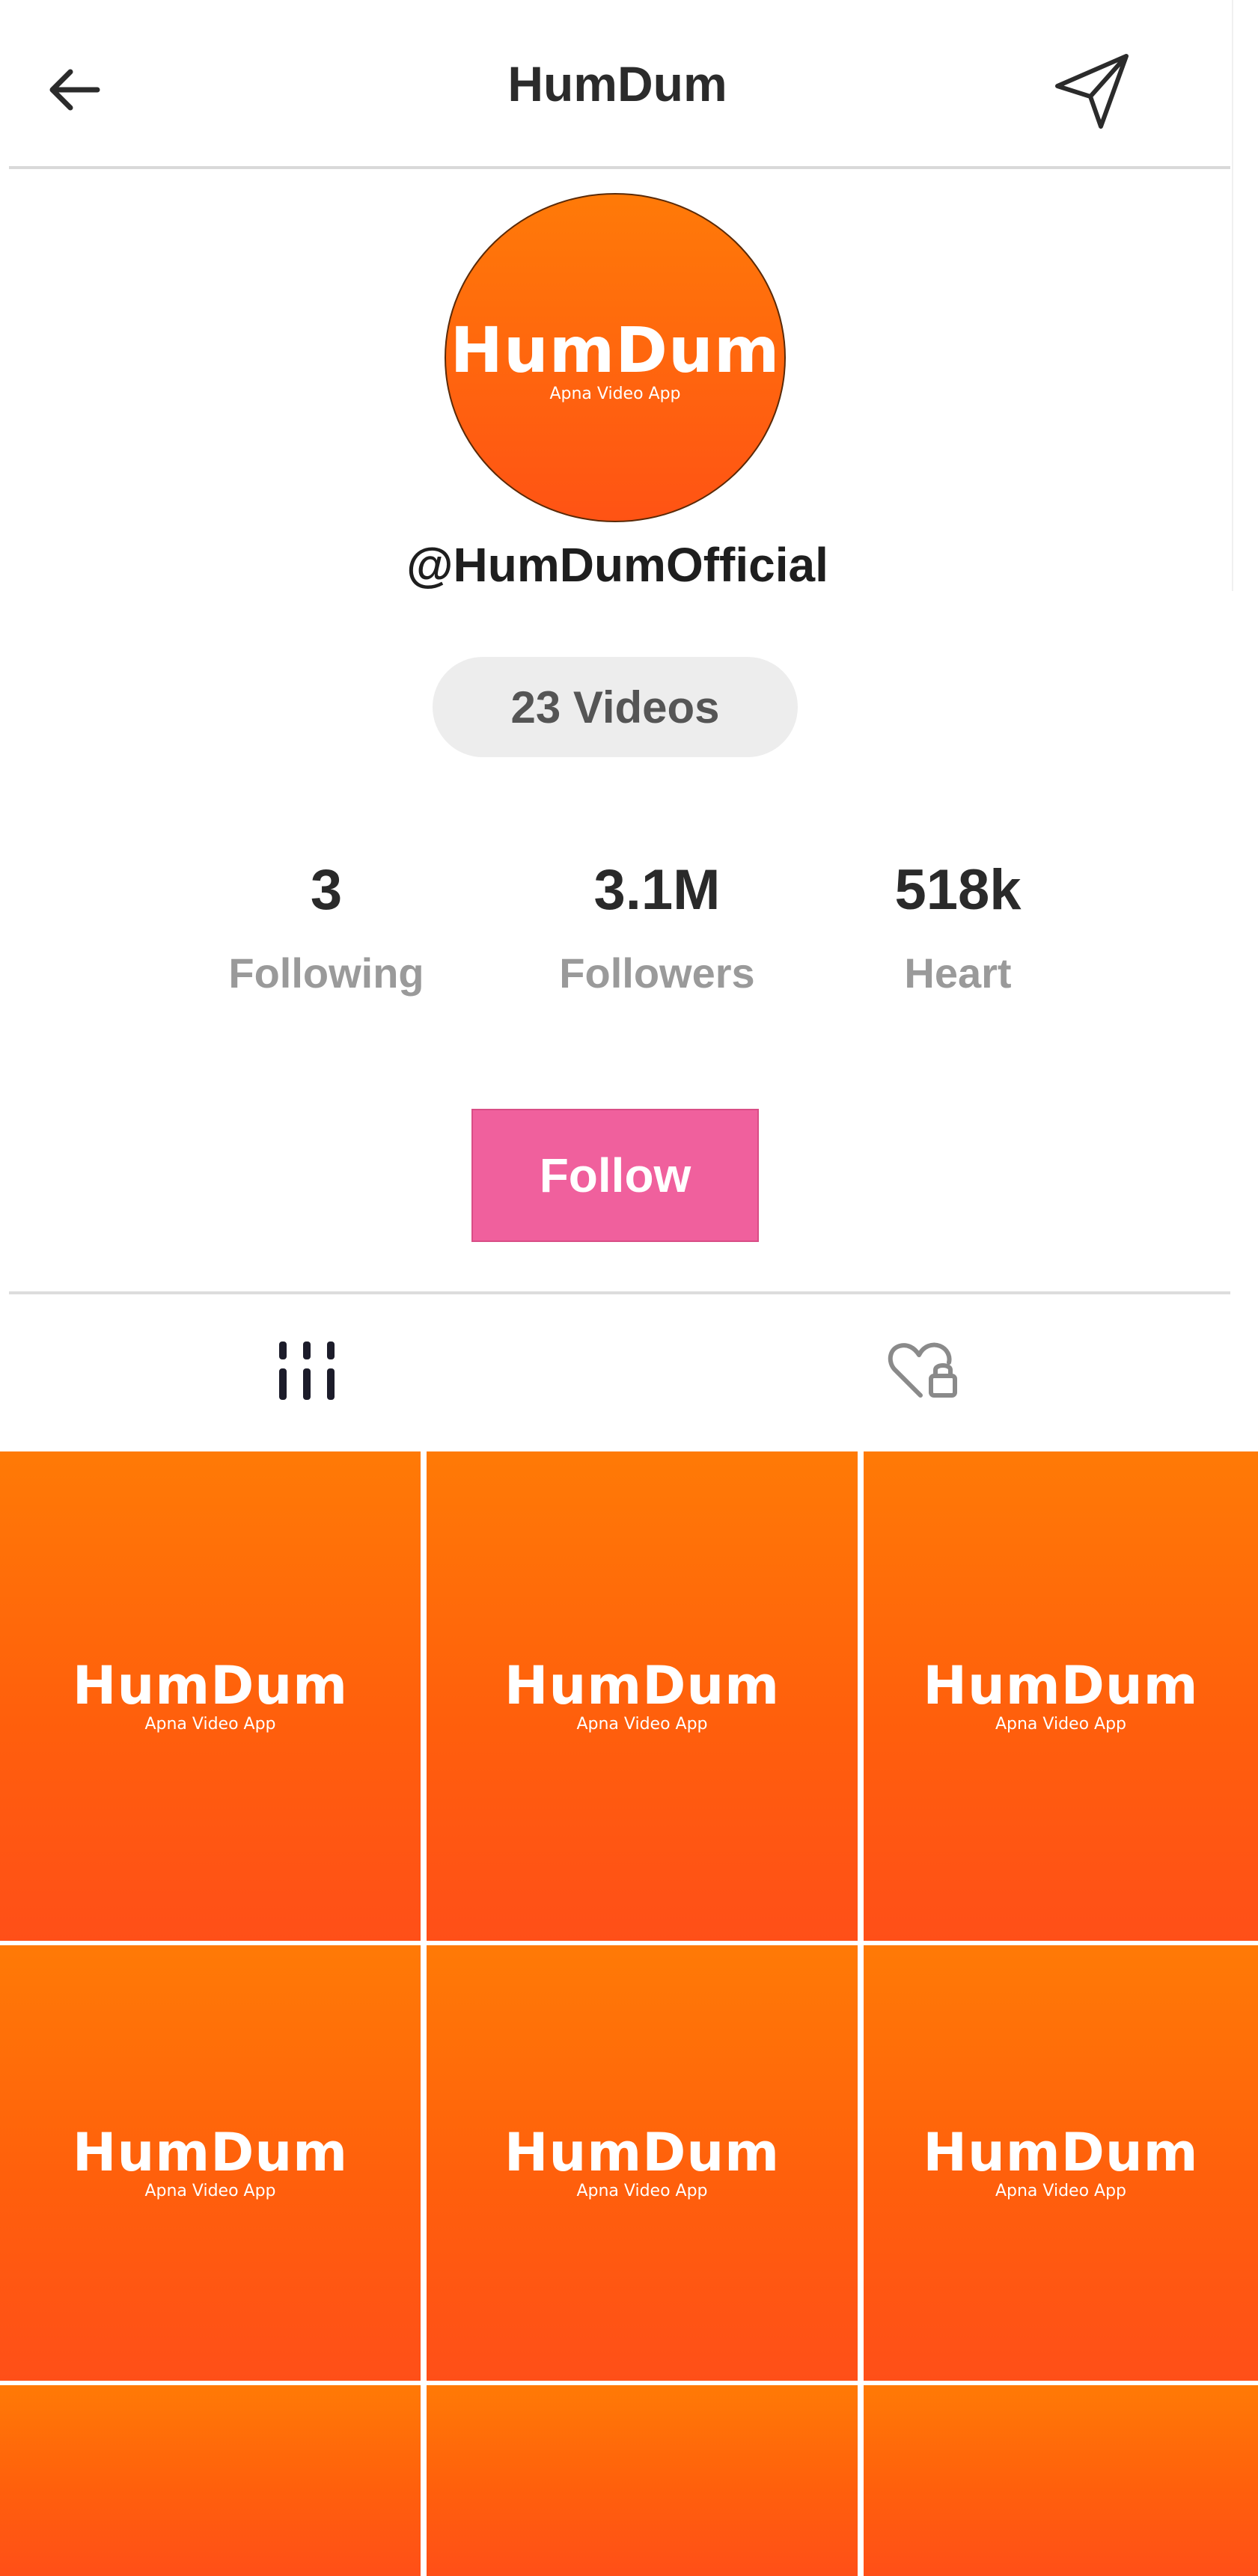  What do you see at coordinates (615, 350) in the screenshot?
I see `avatar-logo-text: HumDum` at bounding box center [615, 350].